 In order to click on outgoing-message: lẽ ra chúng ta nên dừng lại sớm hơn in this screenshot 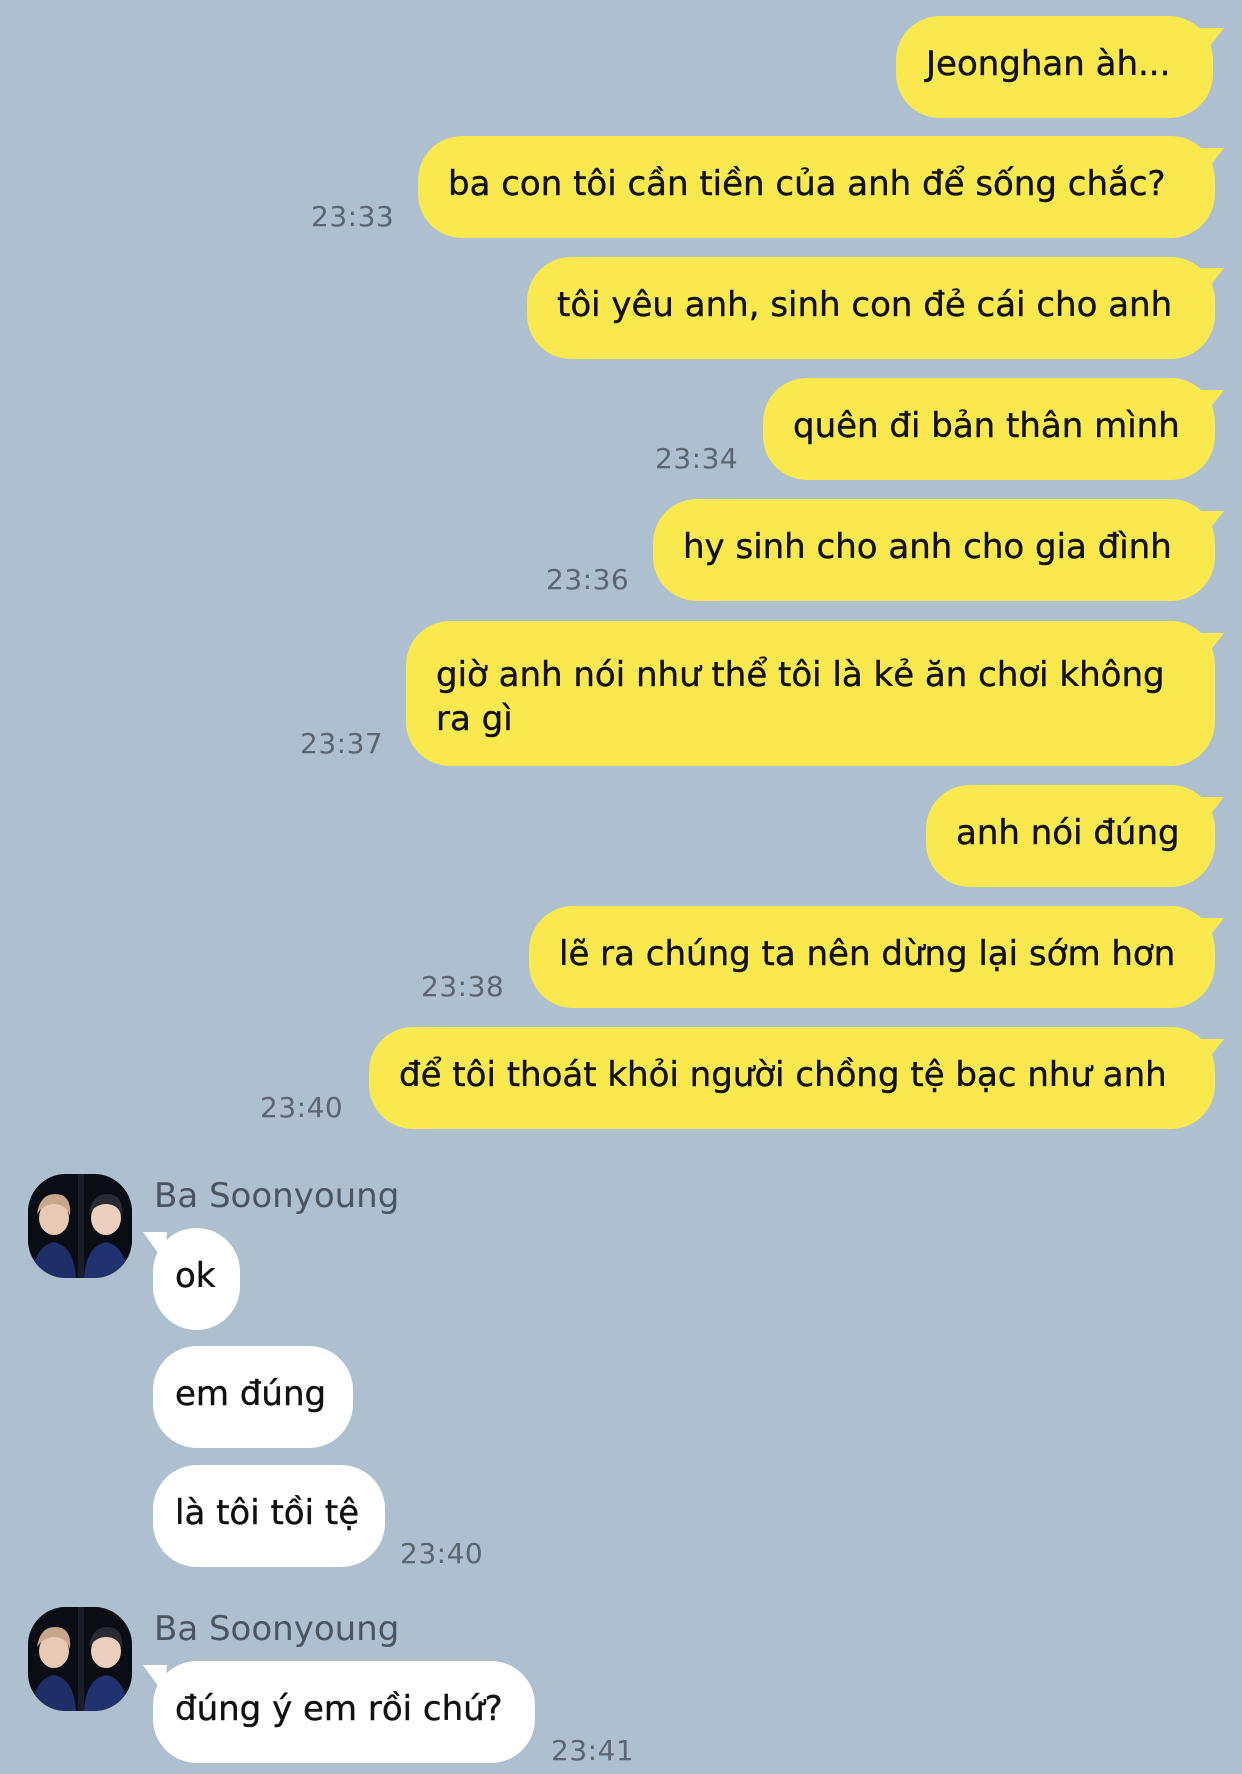, I will do `click(872, 957)`.